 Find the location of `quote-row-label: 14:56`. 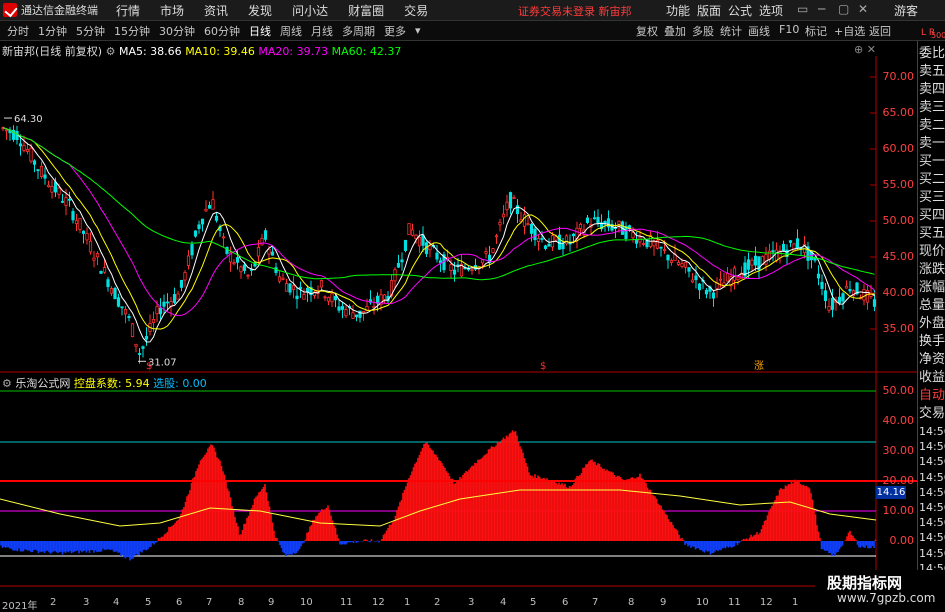

quote-row-label: 14:56 is located at coordinates (932, 538).